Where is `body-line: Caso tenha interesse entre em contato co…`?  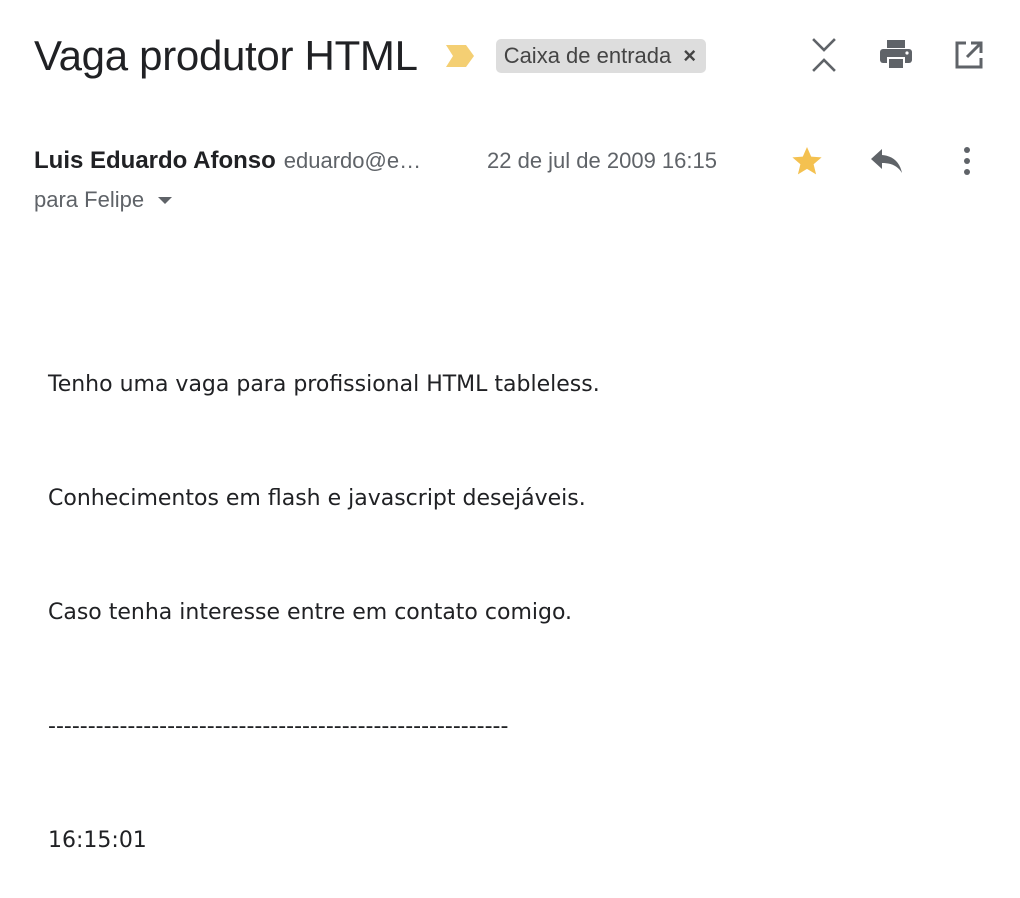 body-line: Caso tenha interesse entre em contato co… is located at coordinates (310, 612).